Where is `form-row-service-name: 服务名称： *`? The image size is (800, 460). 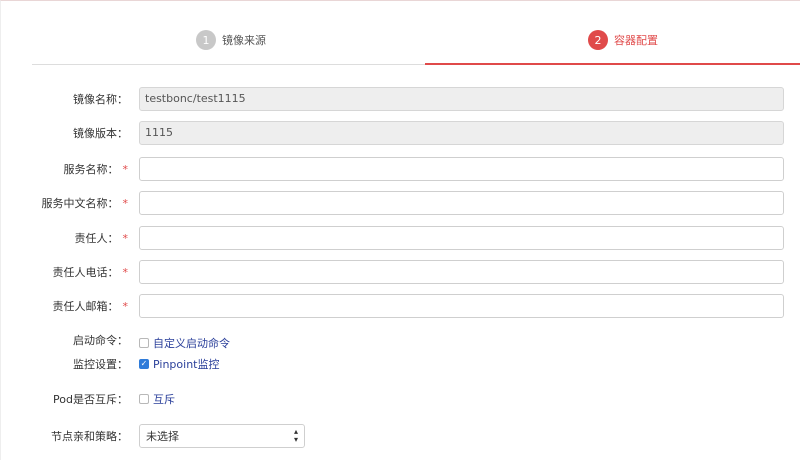 form-row-service-name: 服务名称： * is located at coordinates (400, 170).